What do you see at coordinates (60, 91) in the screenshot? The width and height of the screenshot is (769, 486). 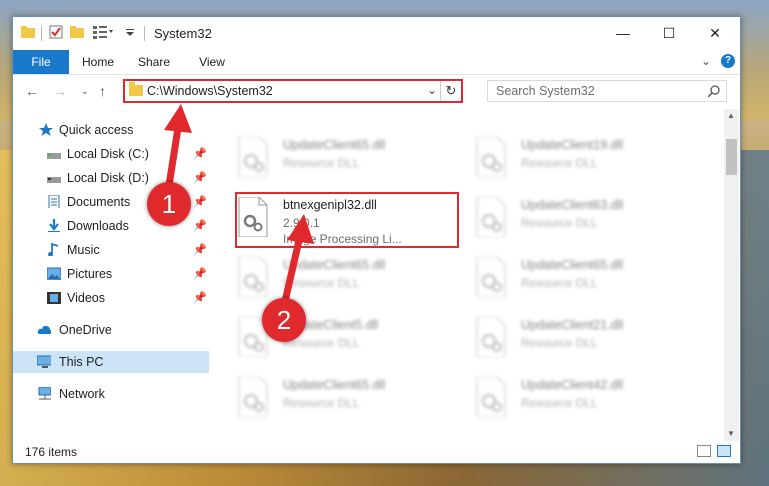 I see `forward-arrow-icon: →` at bounding box center [60, 91].